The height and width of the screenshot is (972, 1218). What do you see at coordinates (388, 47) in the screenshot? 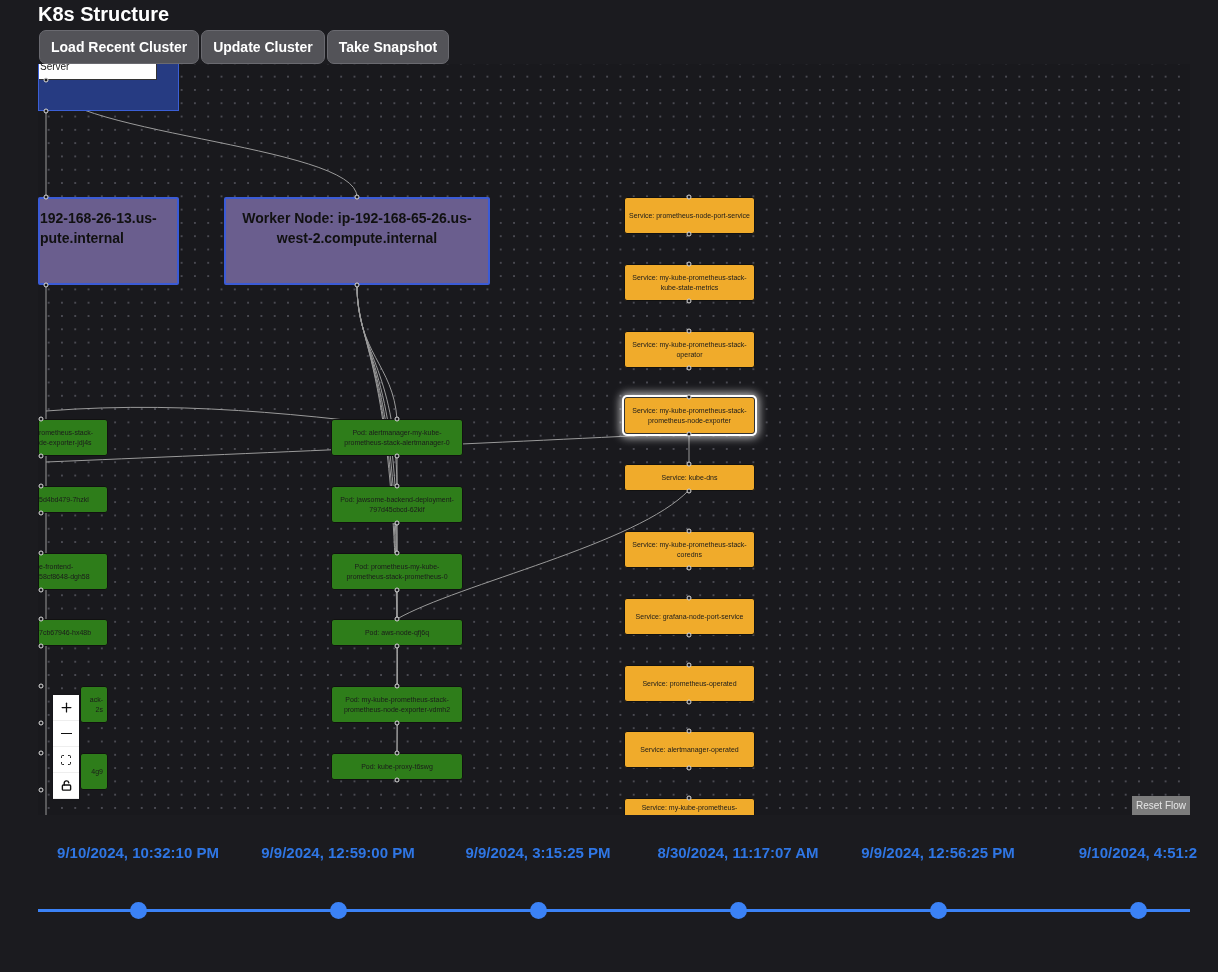
I see `toolbar-button: Take Snapshot` at bounding box center [388, 47].